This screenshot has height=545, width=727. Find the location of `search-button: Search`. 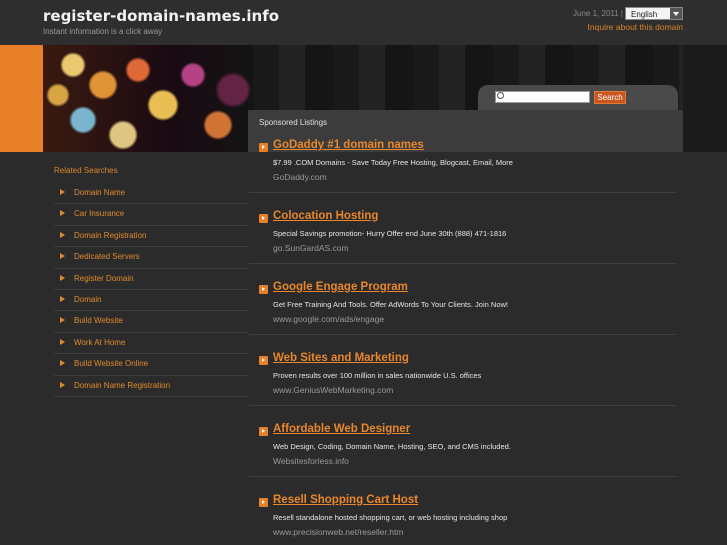

search-button: Search is located at coordinates (610, 97).